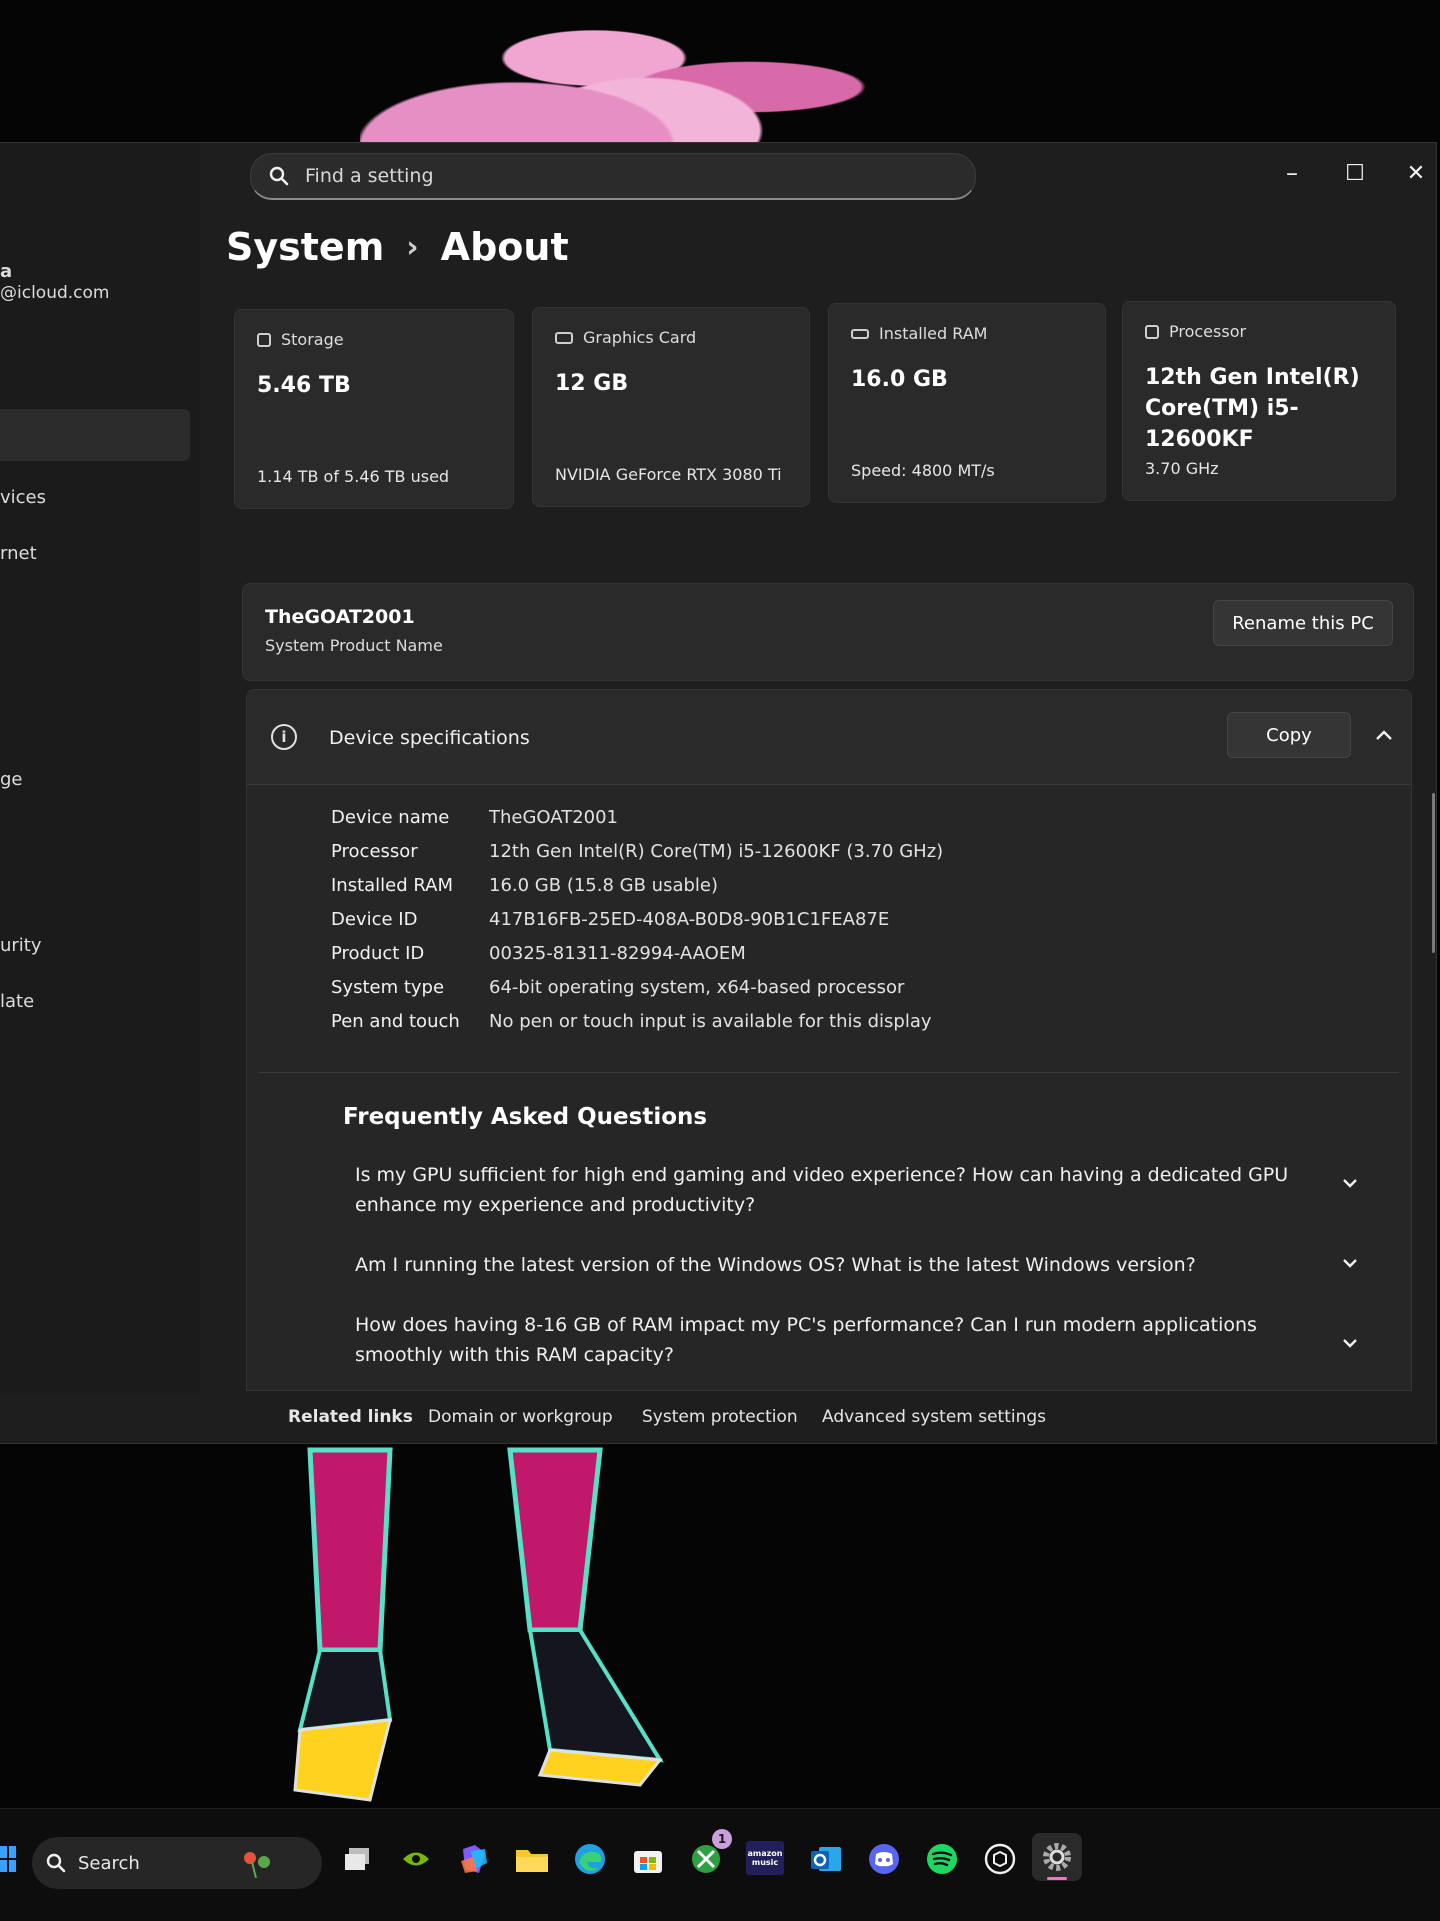 The width and height of the screenshot is (1440, 1921). Describe the element at coordinates (884, 1859) in the screenshot. I see `discord-icon` at that location.